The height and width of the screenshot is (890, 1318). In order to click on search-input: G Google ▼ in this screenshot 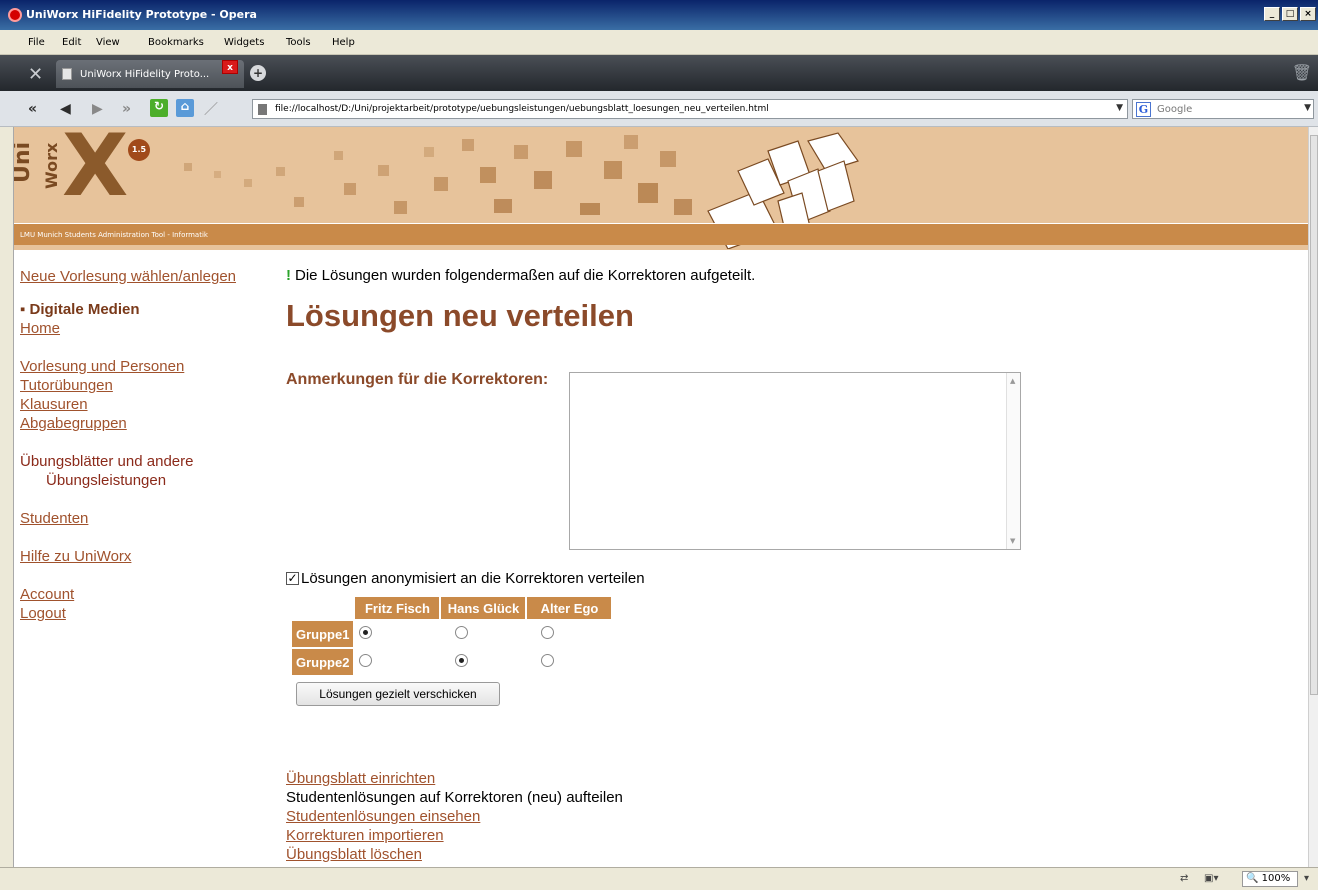, I will do `click(1223, 109)`.